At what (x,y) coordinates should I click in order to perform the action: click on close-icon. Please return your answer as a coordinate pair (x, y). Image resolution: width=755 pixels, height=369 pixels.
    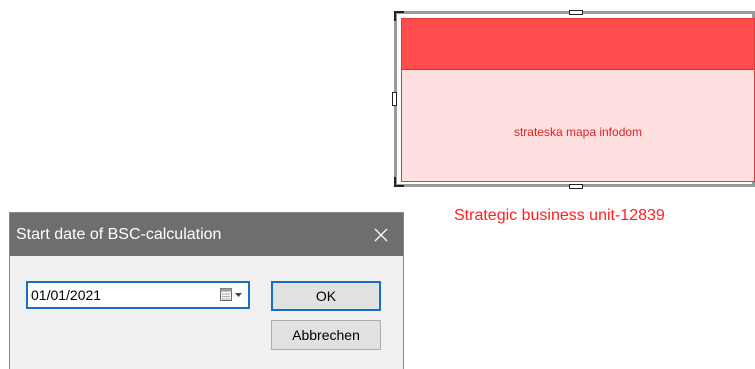
    Looking at the image, I should click on (381, 234).